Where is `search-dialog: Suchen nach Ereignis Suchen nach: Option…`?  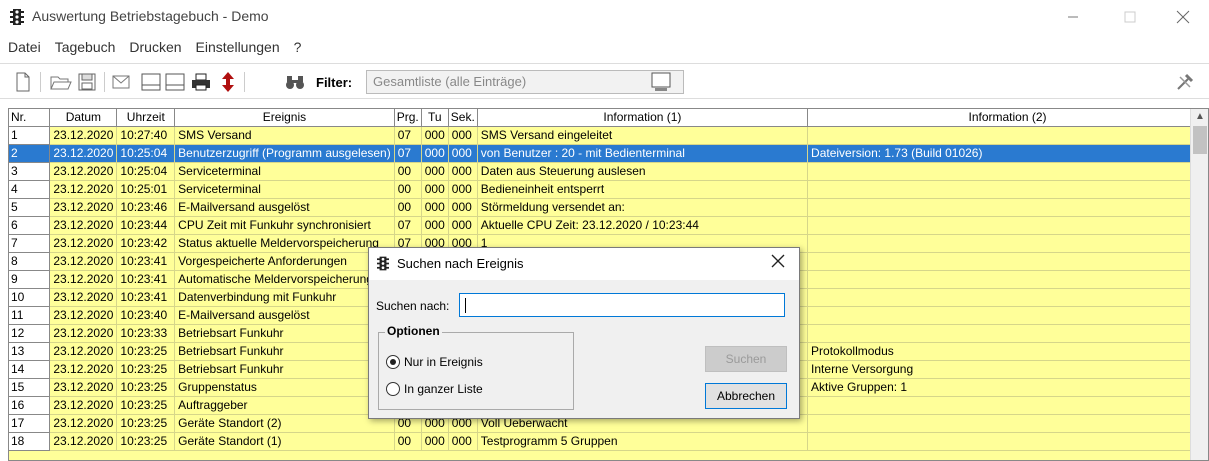
search-dialog: Suchen nach Ereignis Suchen nach: Option… is located at coordinates (584, 333).